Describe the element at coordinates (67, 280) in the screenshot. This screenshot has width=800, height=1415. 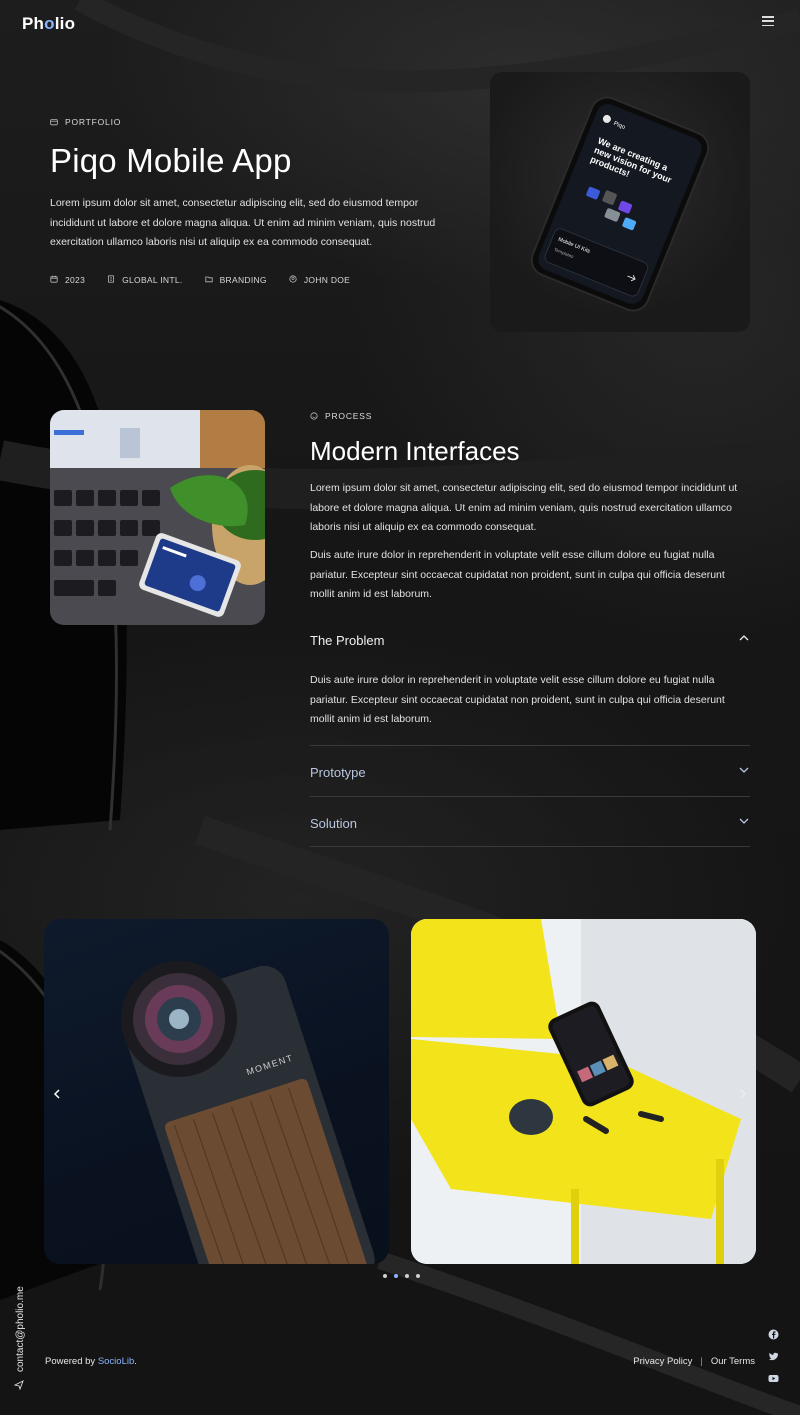
I see `meta-year: 2023` at that location.